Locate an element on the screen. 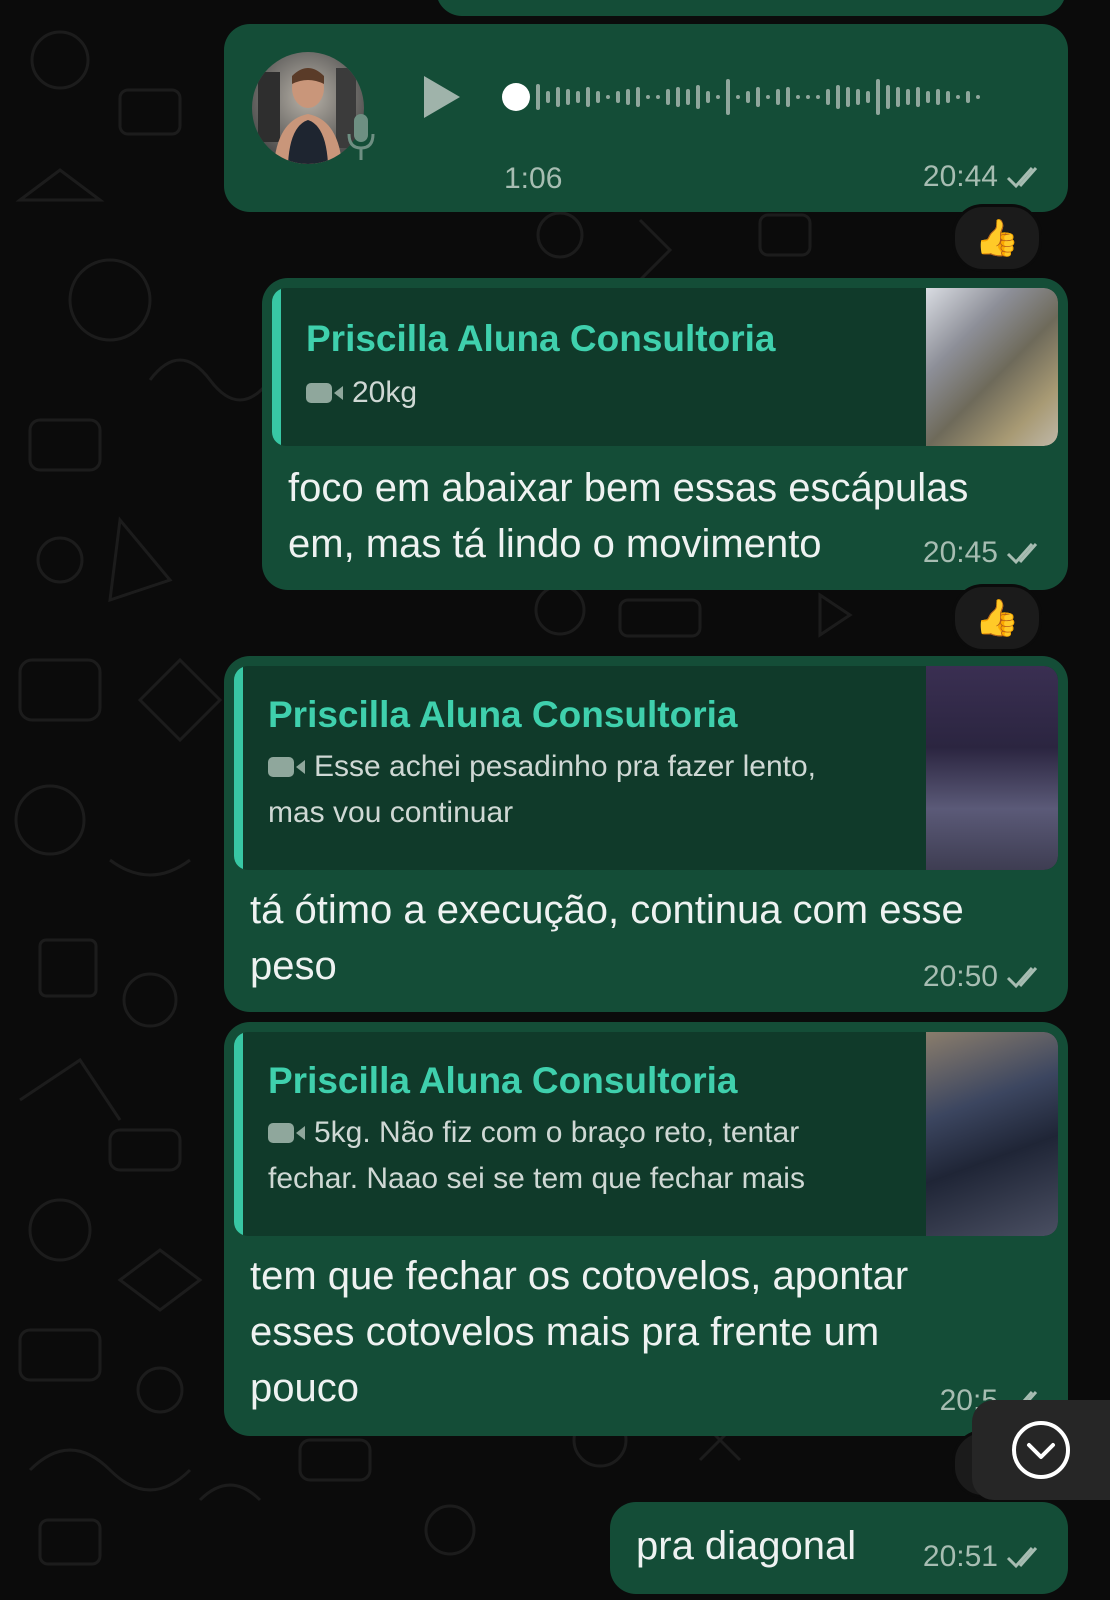 The height and width of the screenshot is (1600, 1110). message-time: 20:50 is located at coordinates (960, 976).